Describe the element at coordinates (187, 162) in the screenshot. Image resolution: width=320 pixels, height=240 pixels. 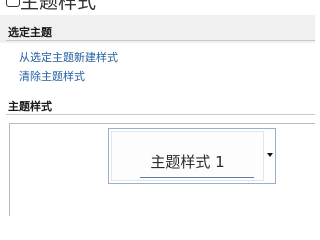
I see `theme-style-label: 主题样式 1` at that location.